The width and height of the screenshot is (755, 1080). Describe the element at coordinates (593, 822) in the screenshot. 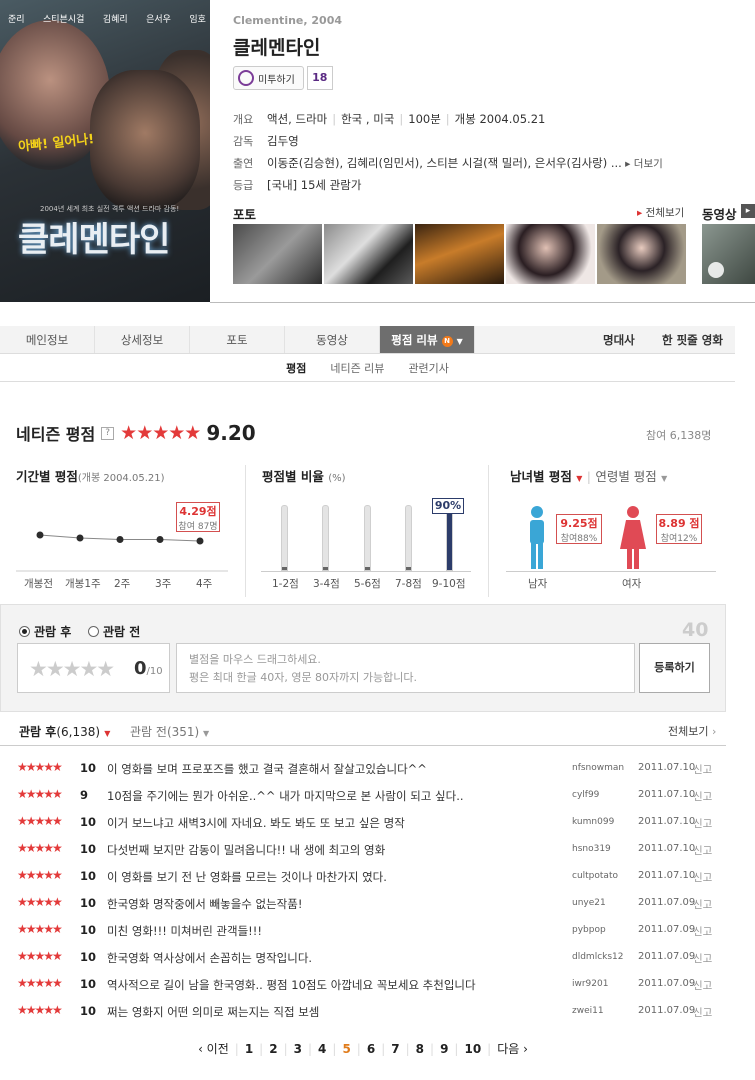

I see `review-user: kumn099` at that location.